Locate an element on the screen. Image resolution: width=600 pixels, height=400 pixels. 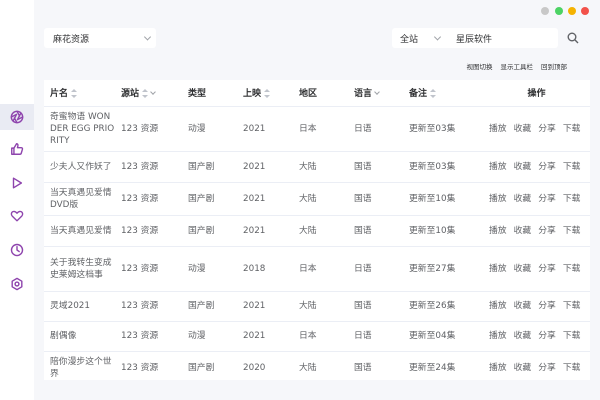
cell-title: 当天真遇见爱情DVD版 is located at coordinates (79, 199).